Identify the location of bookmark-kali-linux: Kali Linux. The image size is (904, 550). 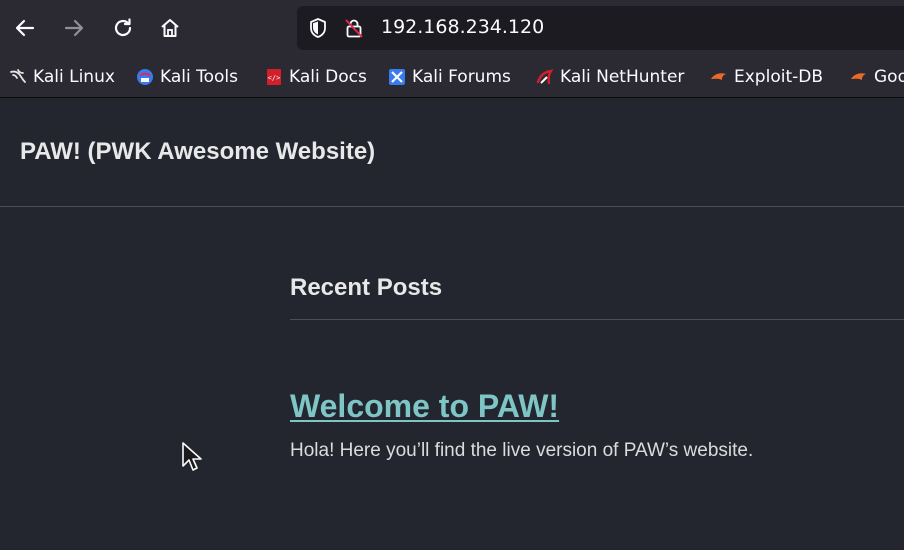
(62, 77).